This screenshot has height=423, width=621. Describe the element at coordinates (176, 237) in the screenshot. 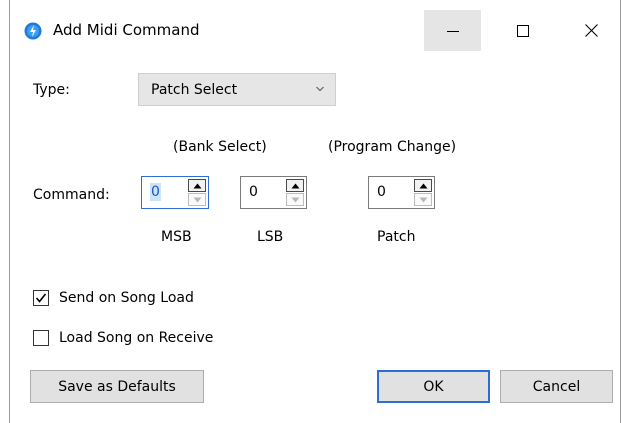

I see `msb-caption: MSB` at that location.